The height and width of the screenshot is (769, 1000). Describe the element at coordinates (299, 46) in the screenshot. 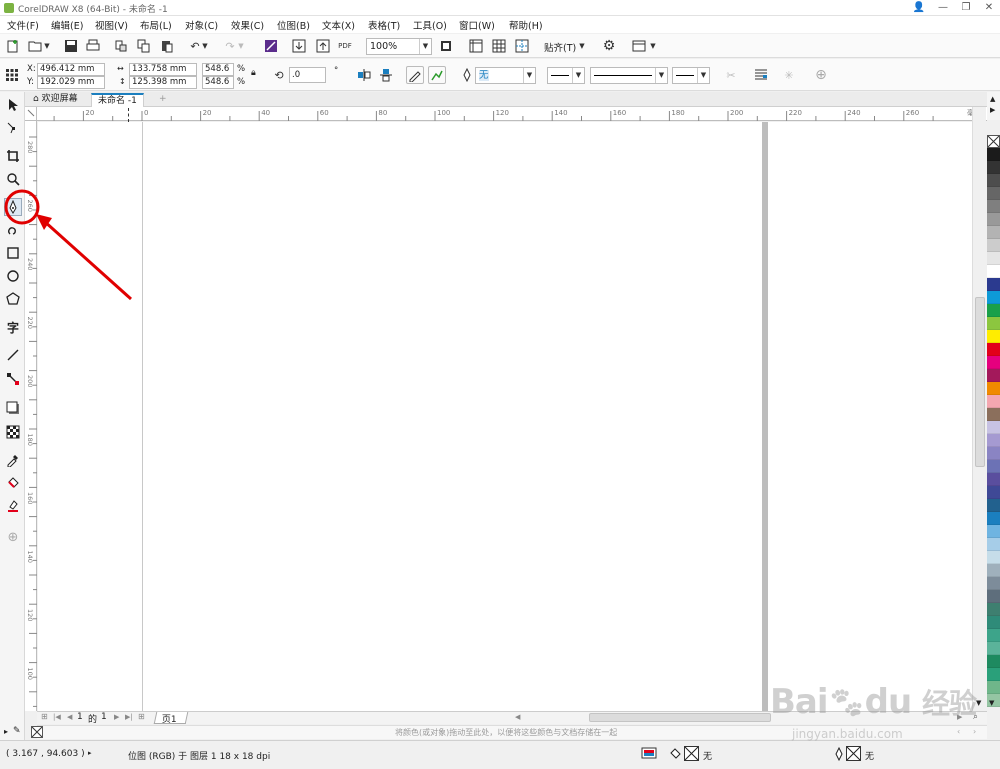

I see `import-icon` at that location.